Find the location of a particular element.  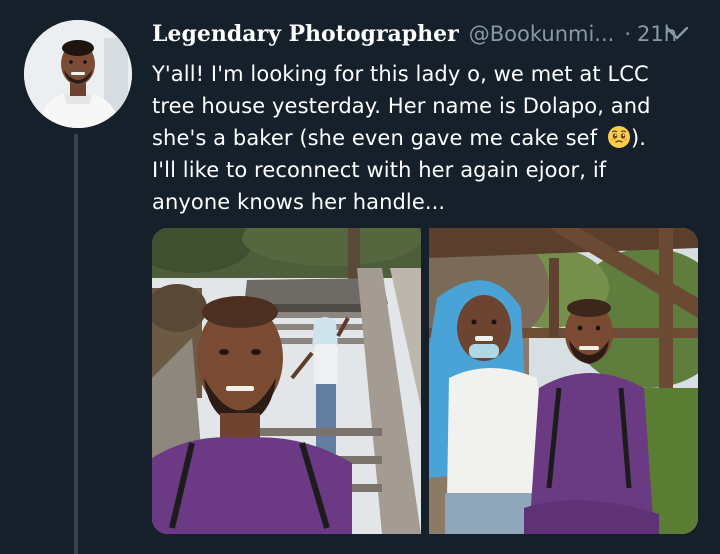

chevron-down-icon is located at coordinates (677, 33).